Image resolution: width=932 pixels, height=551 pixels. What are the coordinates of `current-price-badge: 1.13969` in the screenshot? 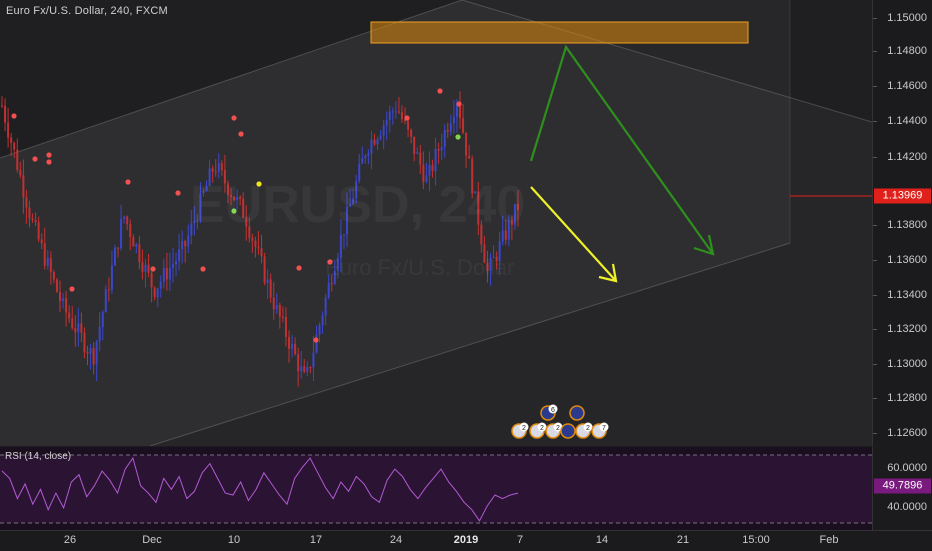 It's located at (902, 196).